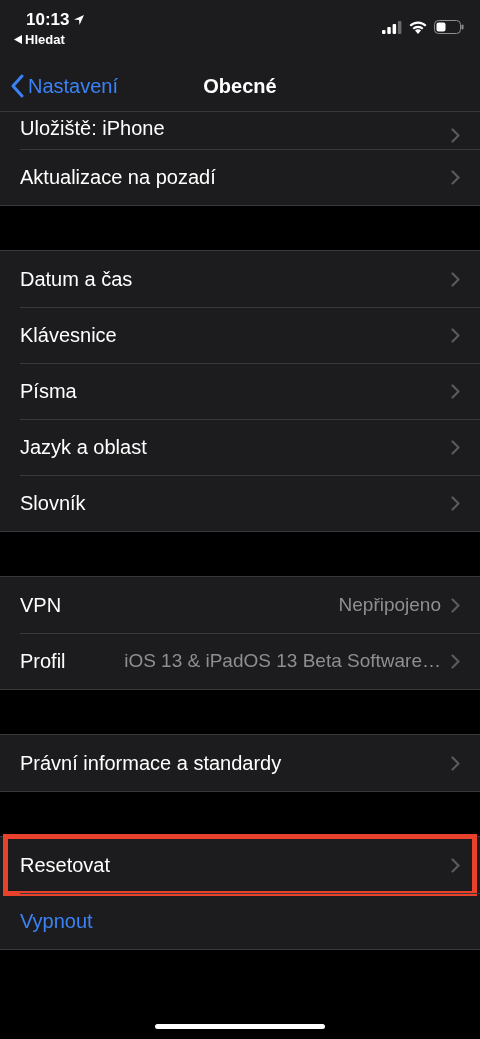  Describe the element at coordinates (389, 604) in the screenshot. I see `row-value: Nepřipojeno` at that location.